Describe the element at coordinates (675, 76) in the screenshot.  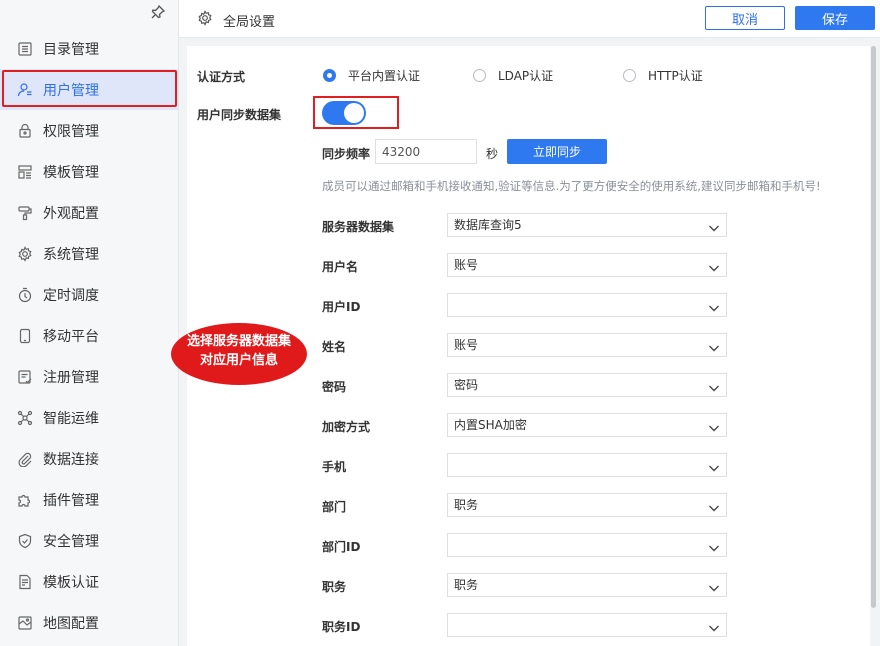
I see `radio-label: HTTP认证` at that location.